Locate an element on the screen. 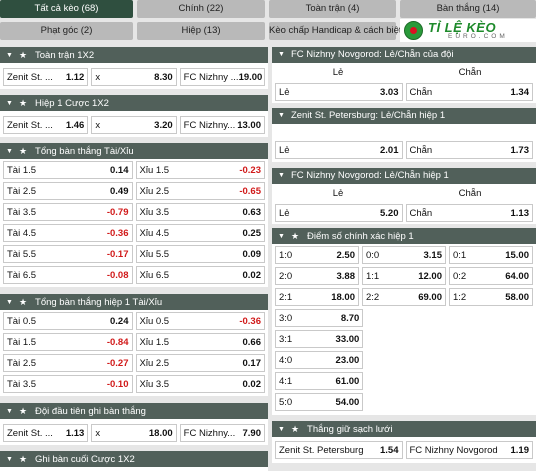 Image resolution: width=536 pixels, height=471 pixels. tab-corners: Phạt góc (2) is located at coordinates (66, 31).